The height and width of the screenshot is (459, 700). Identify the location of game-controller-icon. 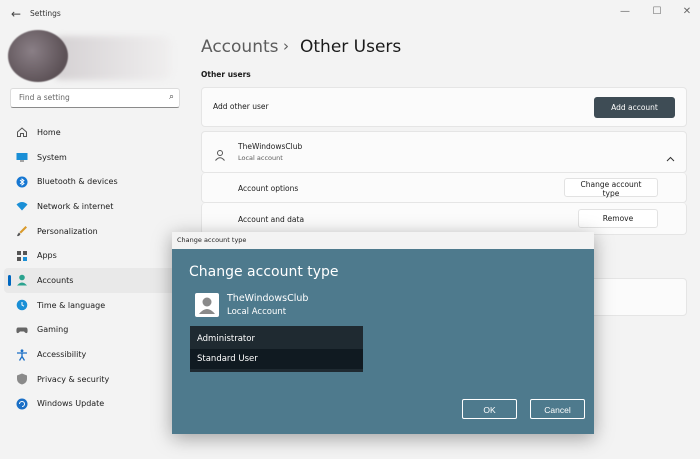
(22, 330).